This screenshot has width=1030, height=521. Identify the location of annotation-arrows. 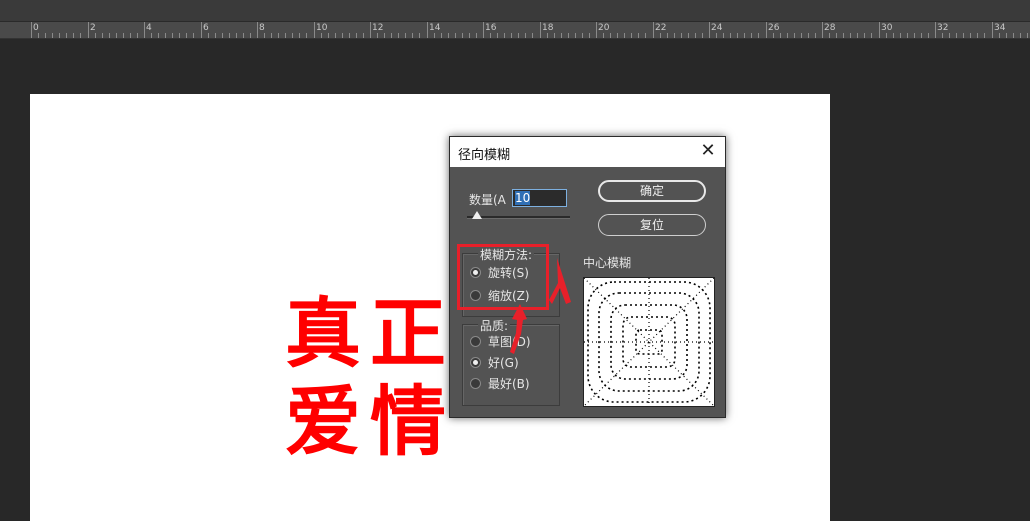
(540, 306).